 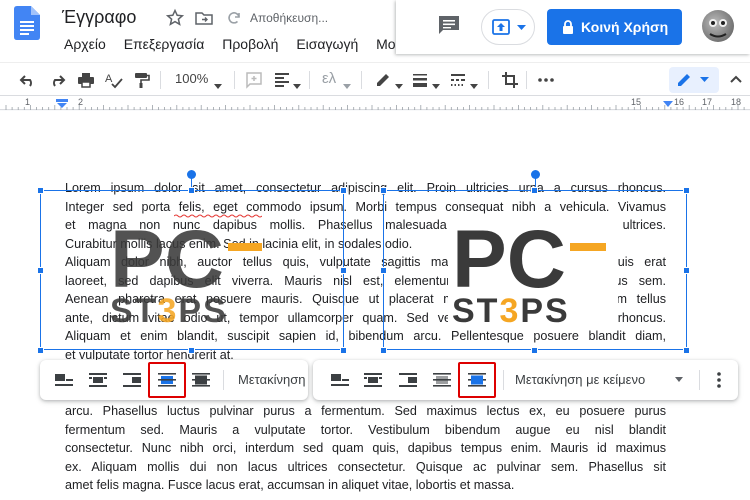 I want to click on behind-text-highlight, so click(x=167, y=380).